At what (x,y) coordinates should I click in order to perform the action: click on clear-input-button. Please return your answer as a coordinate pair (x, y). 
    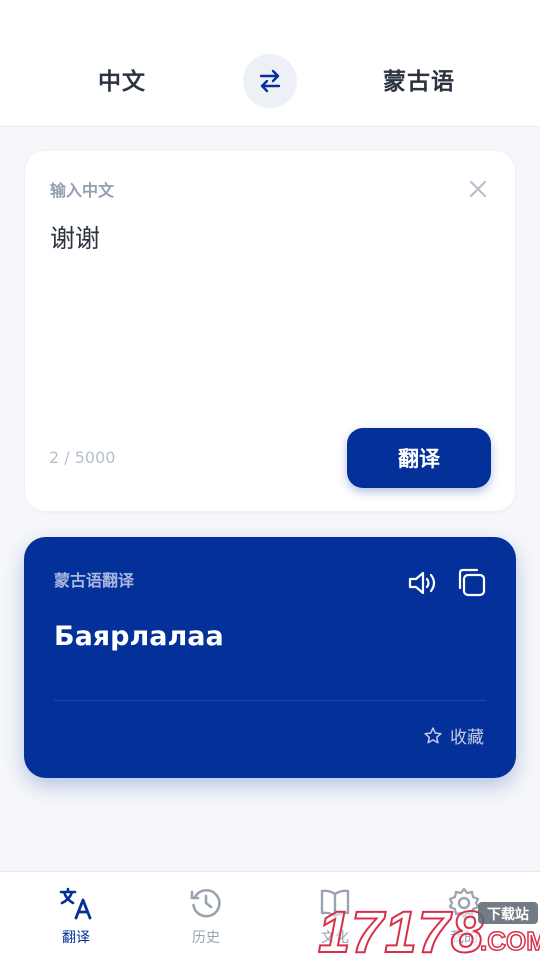
    Looking at the image, I should click on (478, 189).